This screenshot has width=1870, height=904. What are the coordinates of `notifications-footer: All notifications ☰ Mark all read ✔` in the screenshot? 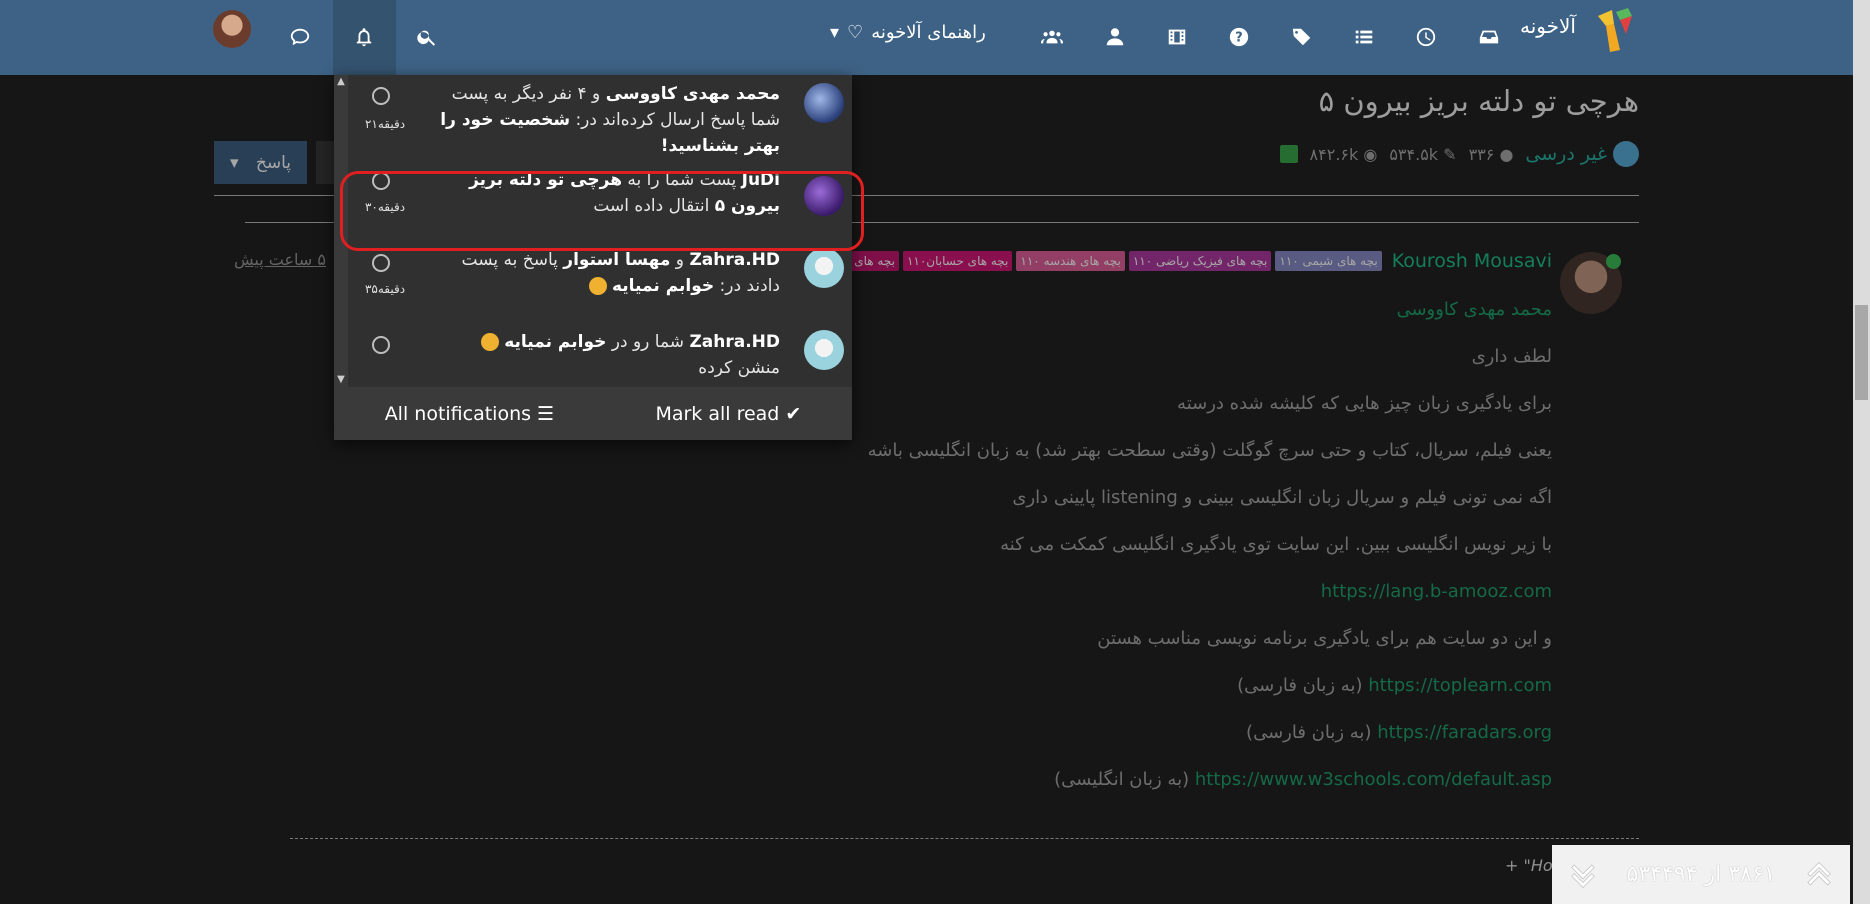 It's located at (593, 413).